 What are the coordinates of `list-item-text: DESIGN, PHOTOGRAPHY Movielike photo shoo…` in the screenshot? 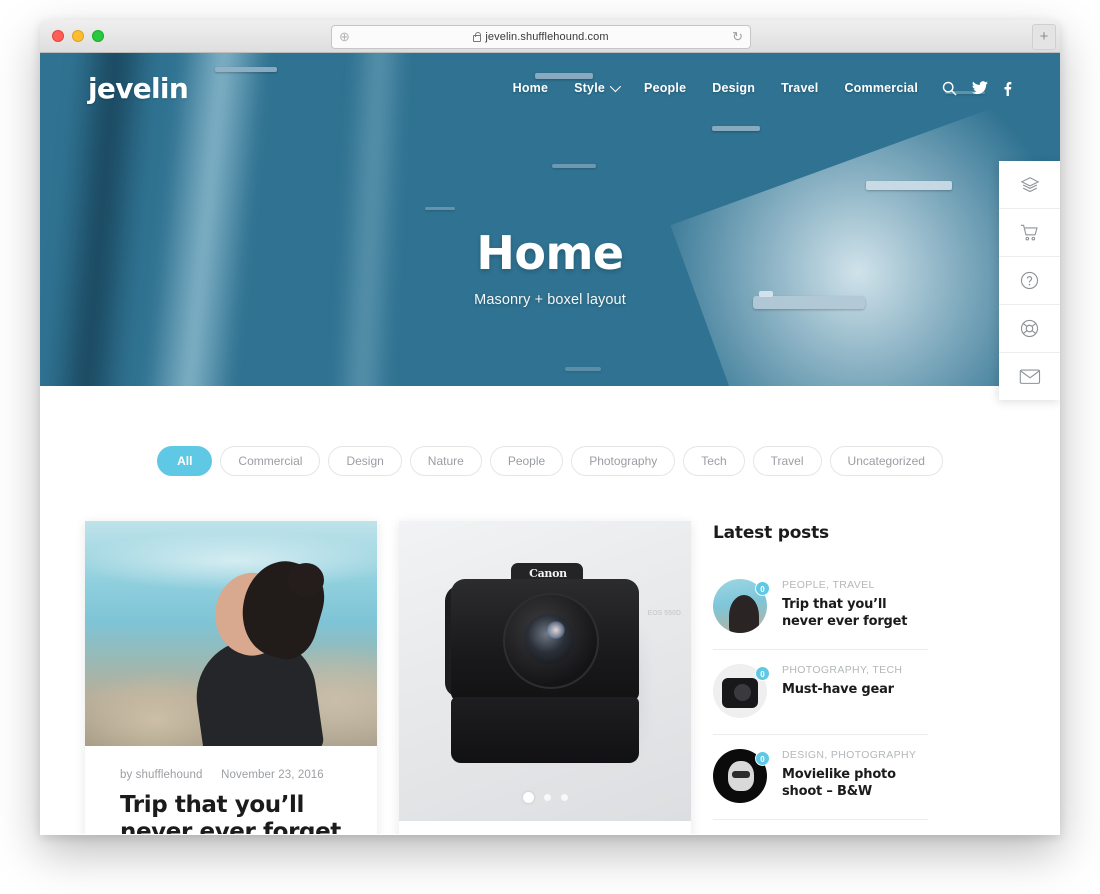 It's located at (855, 774).